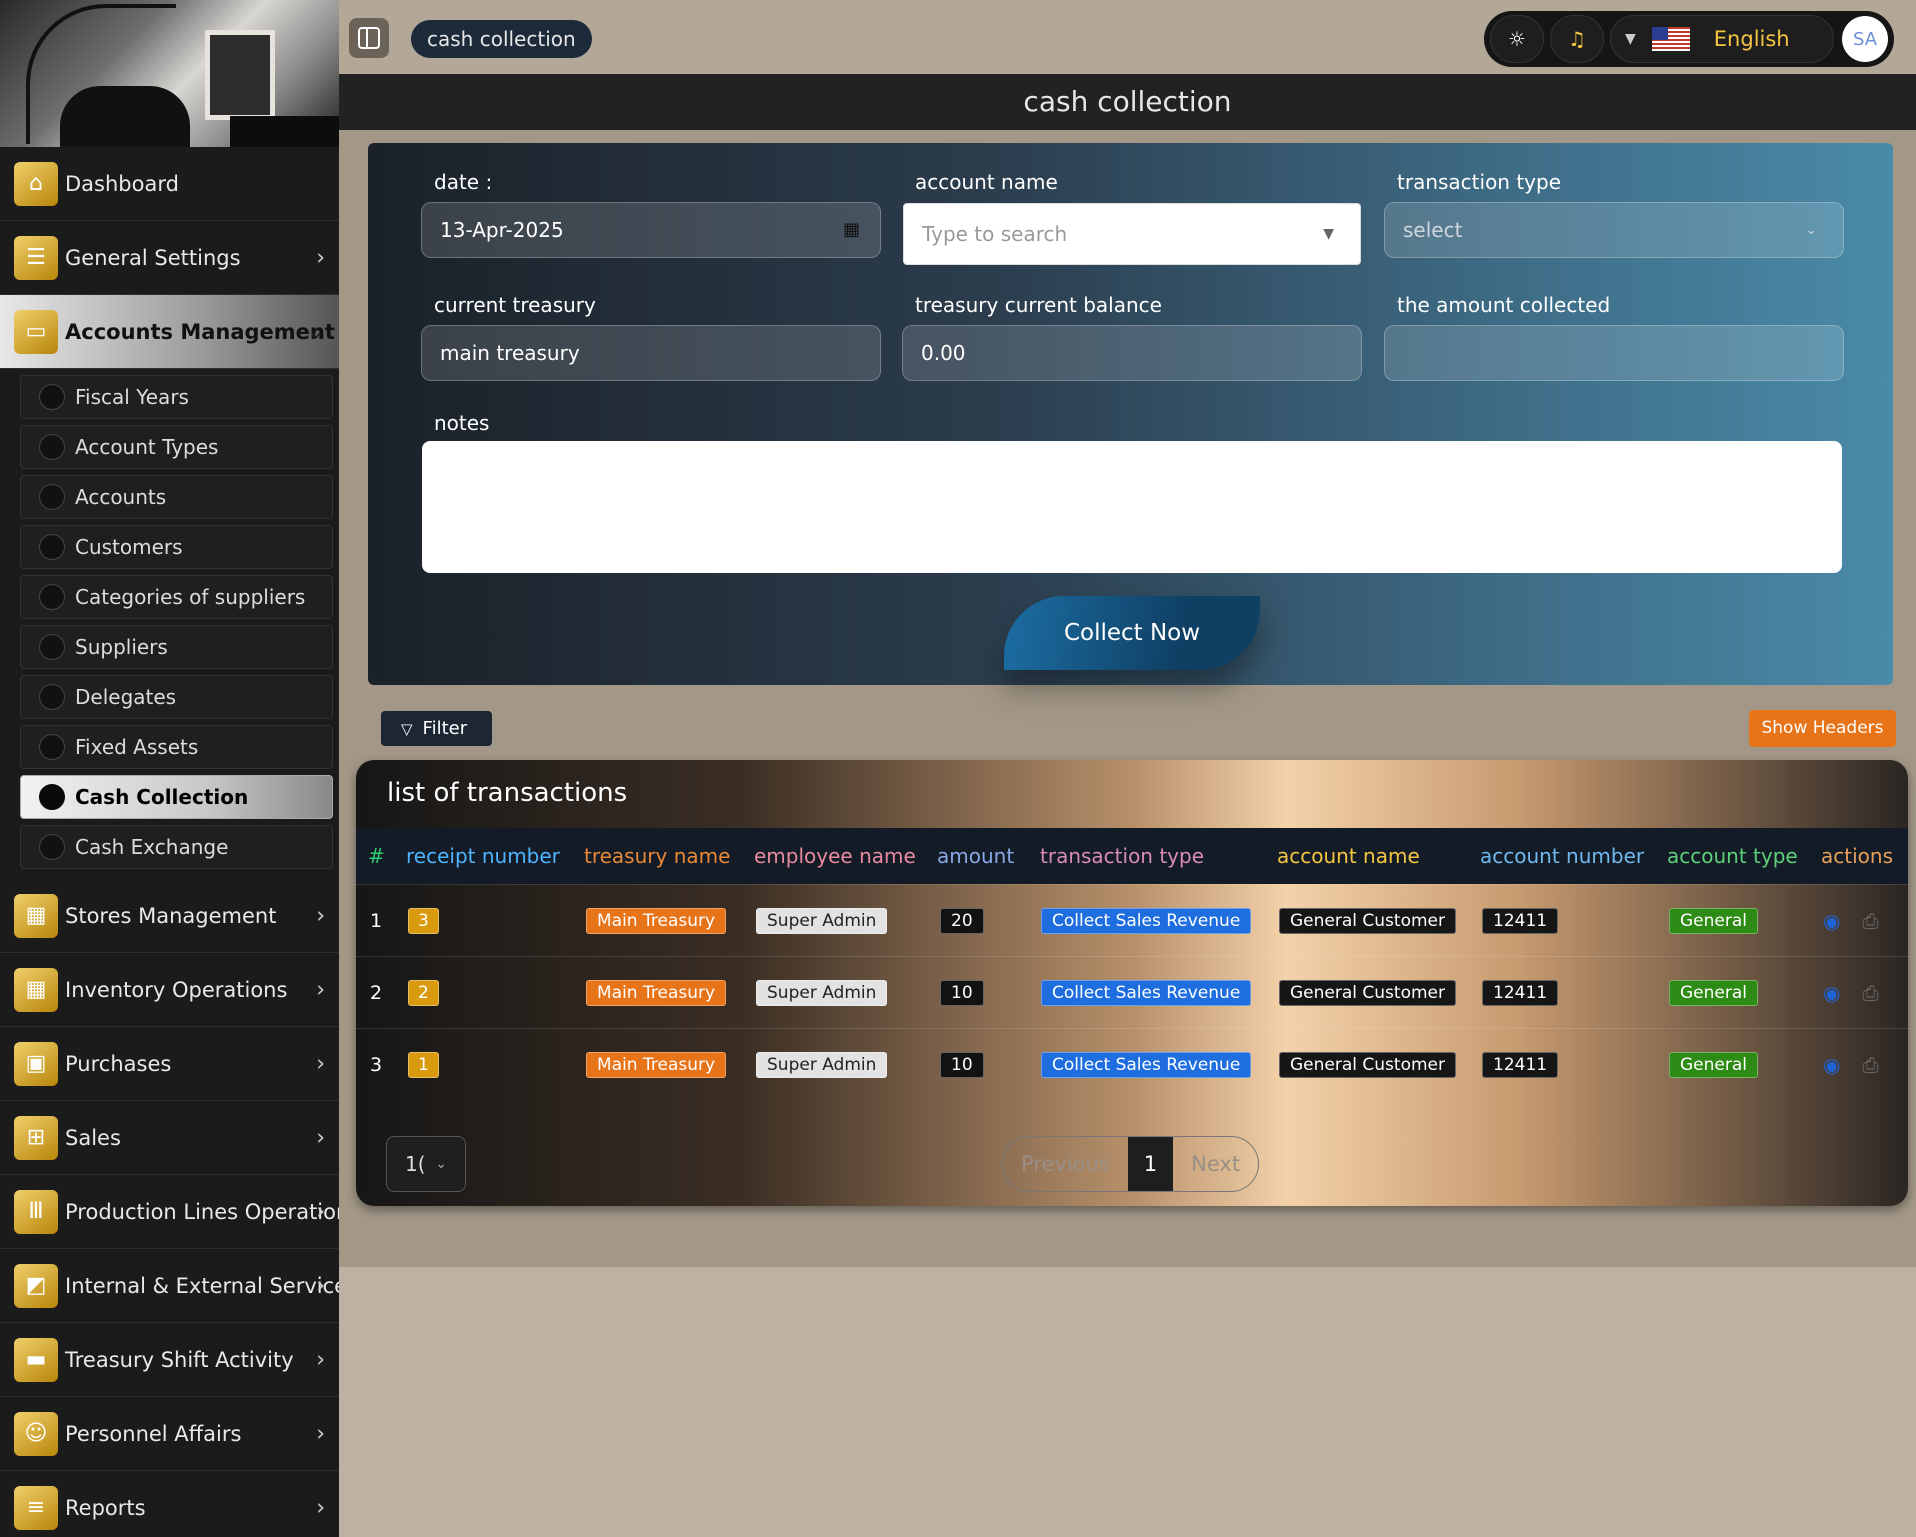 Image resolution: width=1916 pixels, height=1537 pixels. I want to click on submenu-item-label: Delegates, so click(126, 697).